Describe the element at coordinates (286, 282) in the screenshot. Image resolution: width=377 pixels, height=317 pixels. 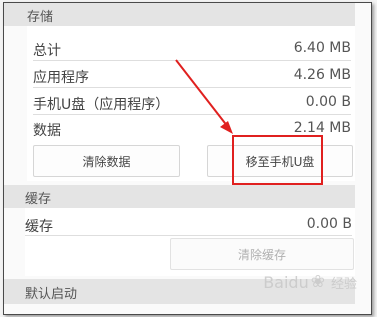
I see `watermark-text: Baidu` at that location.